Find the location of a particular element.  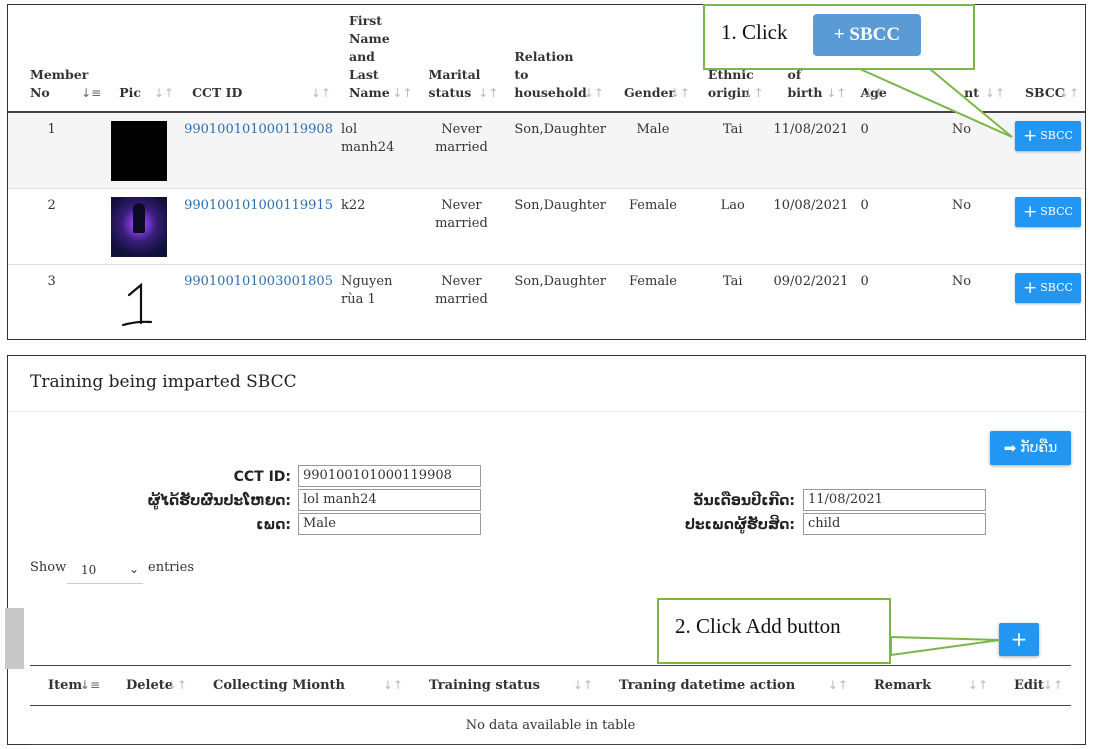

col-header-training-datetime: Traning datetime action ↓↑ is located at coordinates (728, 685).